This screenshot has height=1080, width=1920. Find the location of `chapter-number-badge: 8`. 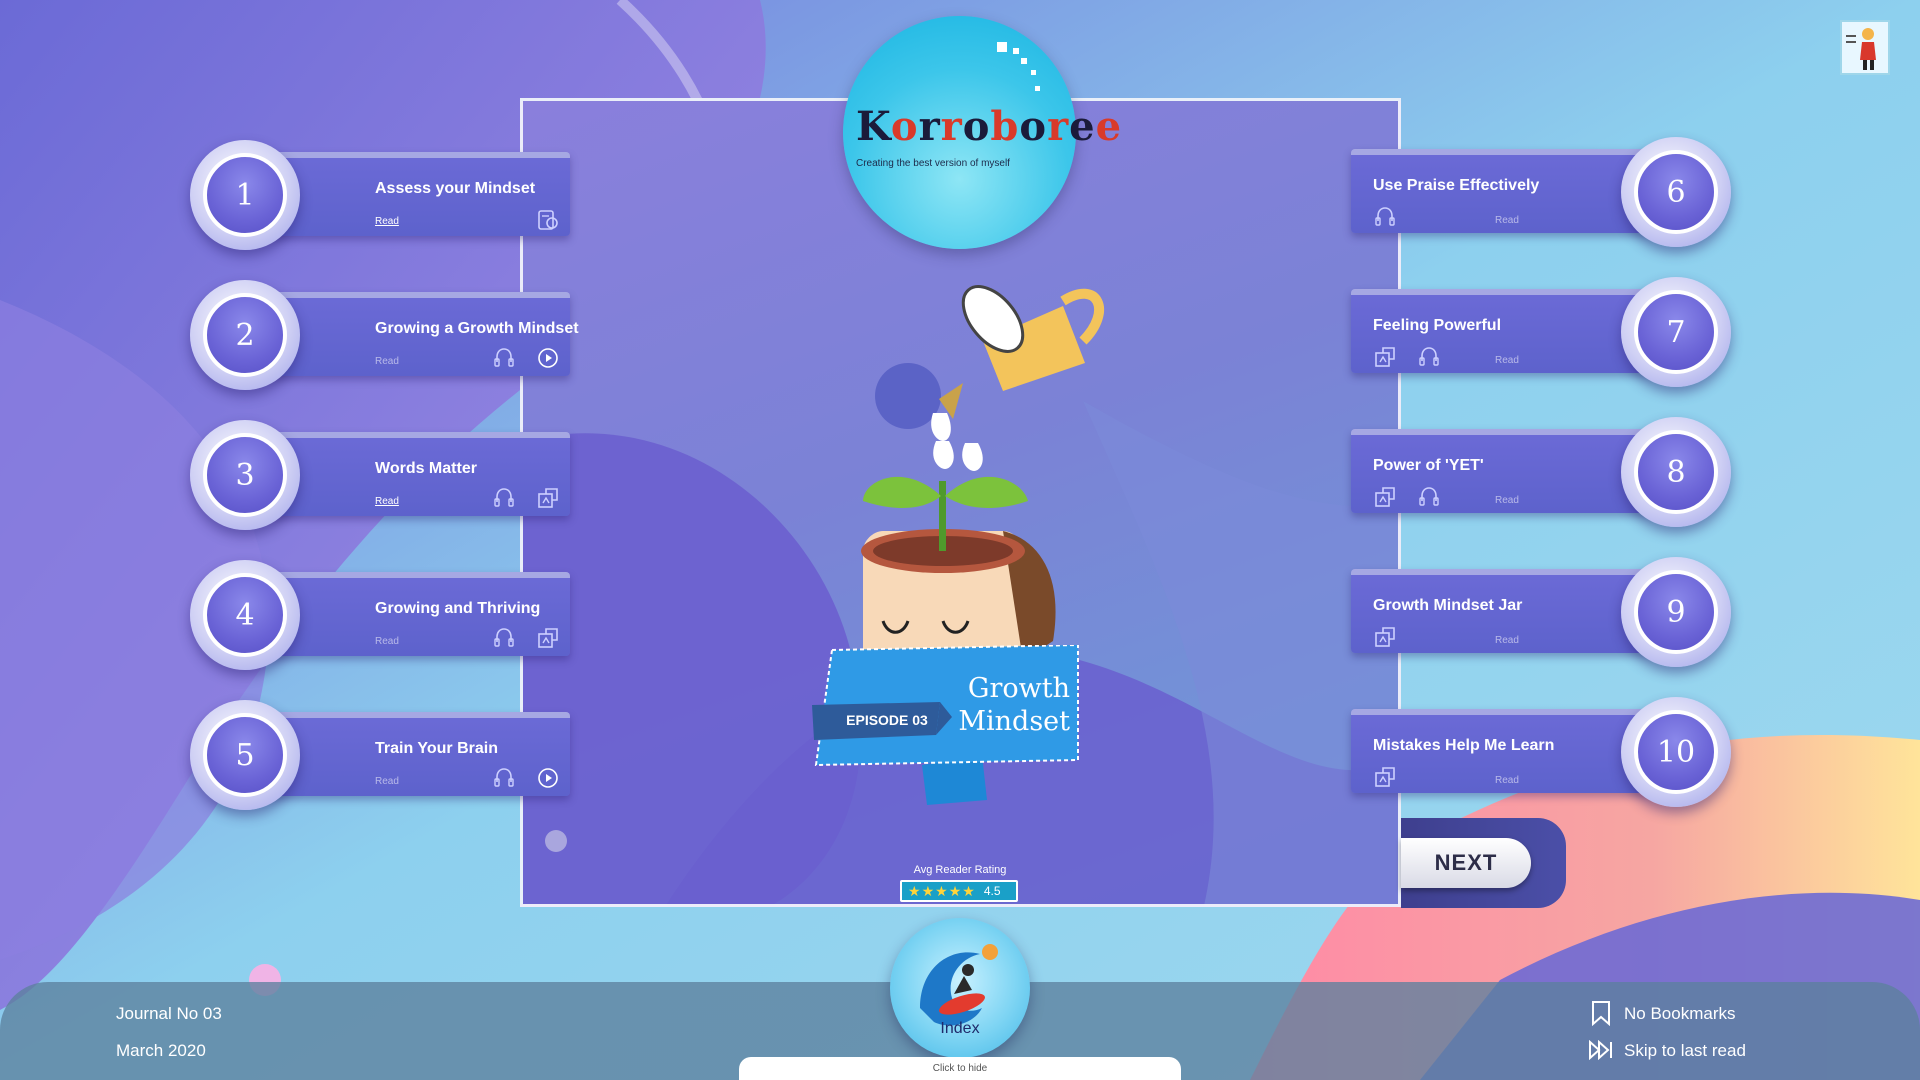

chapter-number-badge: 8 is located at coordinates (1676, 472).